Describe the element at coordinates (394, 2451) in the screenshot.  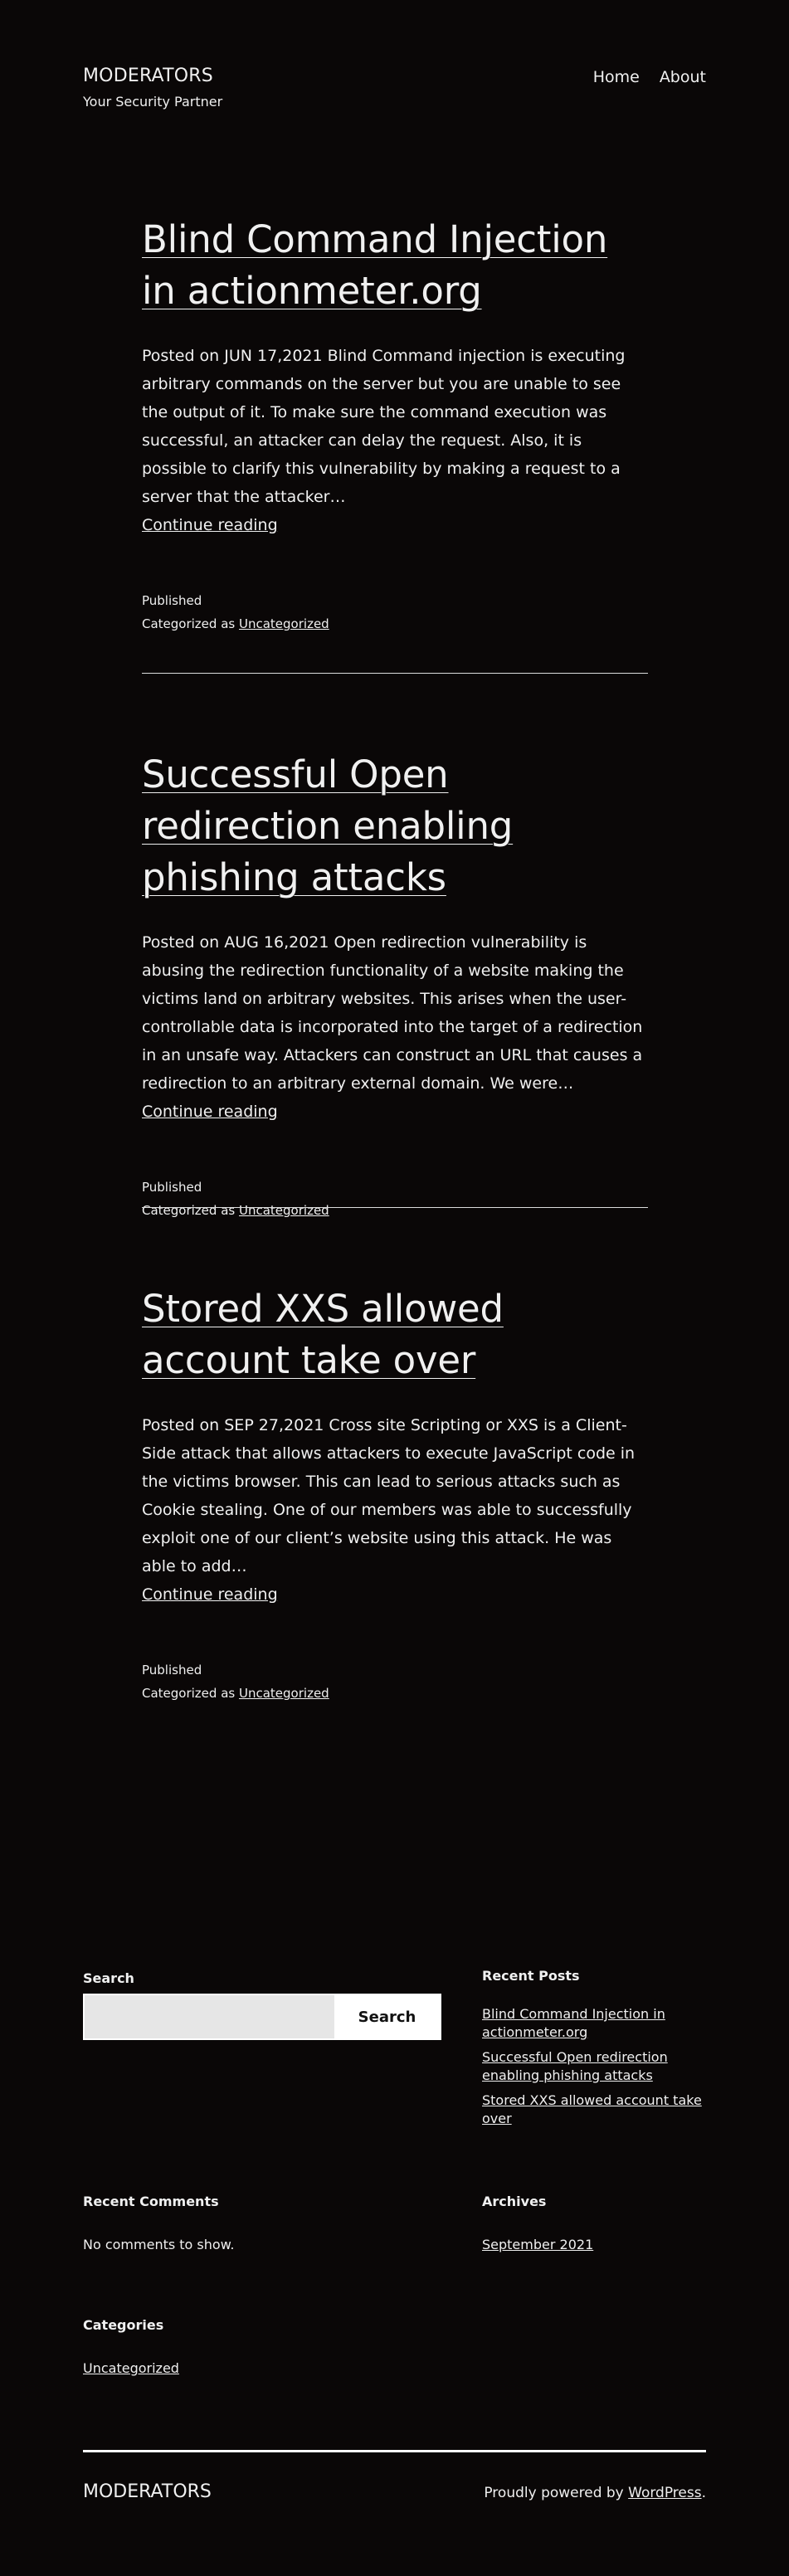
I see `footer-divider` at that location.